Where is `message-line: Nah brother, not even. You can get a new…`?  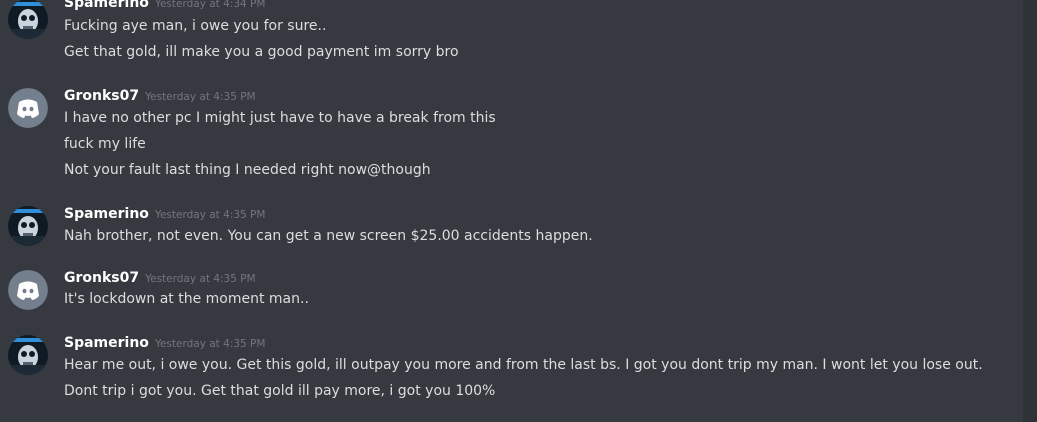
message-line: Nah brother, not even. You can get a new… is located at coordinates (328, 236).